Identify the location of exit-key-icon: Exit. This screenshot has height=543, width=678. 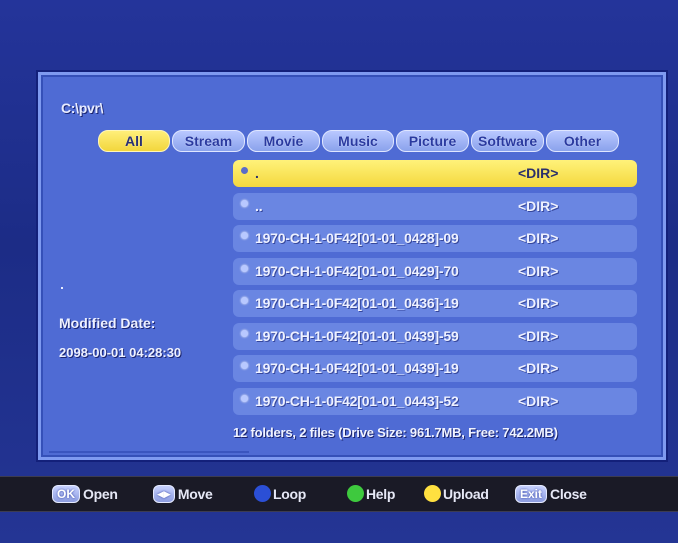
(531, 494).